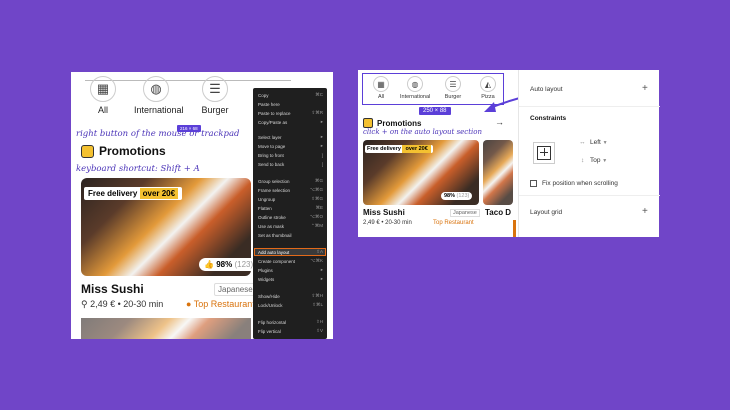 The height and width of the screenshot is (410, 730). Describe the element at coordinates (316, 225) in the screenshot. I see `menu-key: ⌃⌘M` at that location.